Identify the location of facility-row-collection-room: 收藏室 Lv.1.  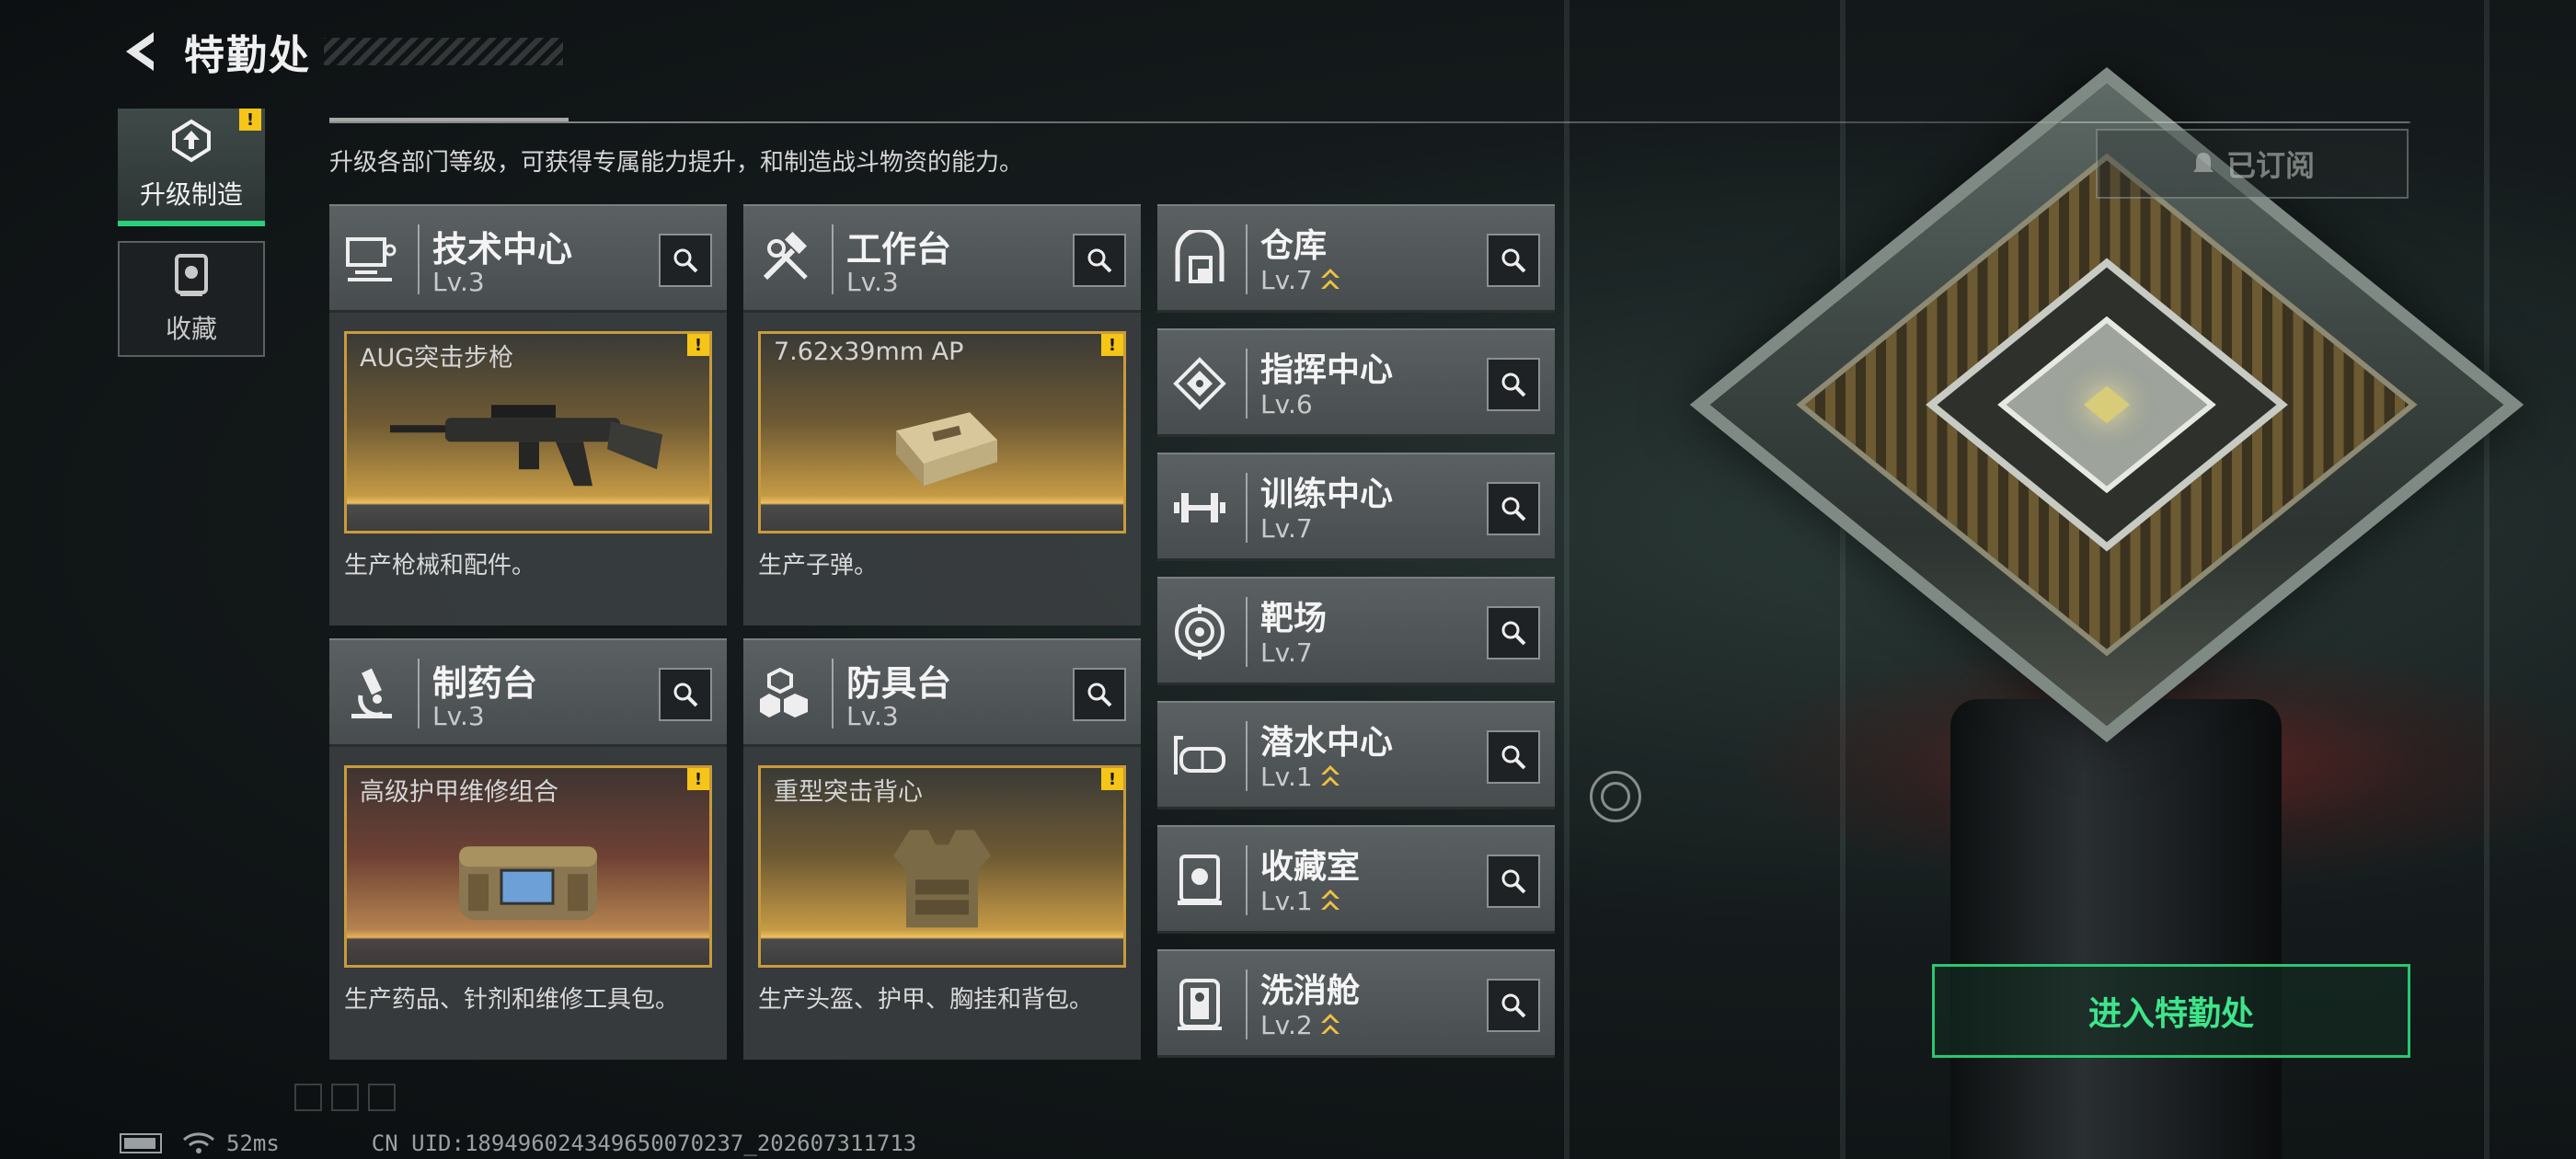
(1356, 879).